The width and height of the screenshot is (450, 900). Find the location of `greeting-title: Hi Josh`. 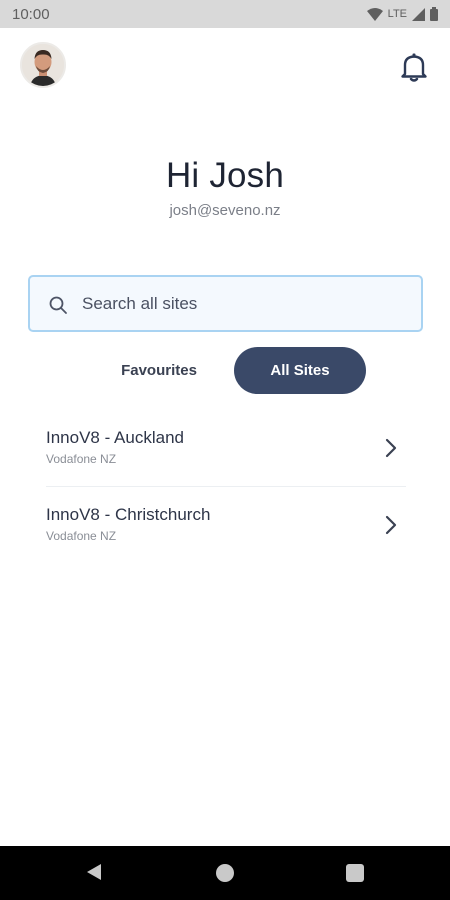

greeting-title: Hi Josh is located at coordinates (225, 175).